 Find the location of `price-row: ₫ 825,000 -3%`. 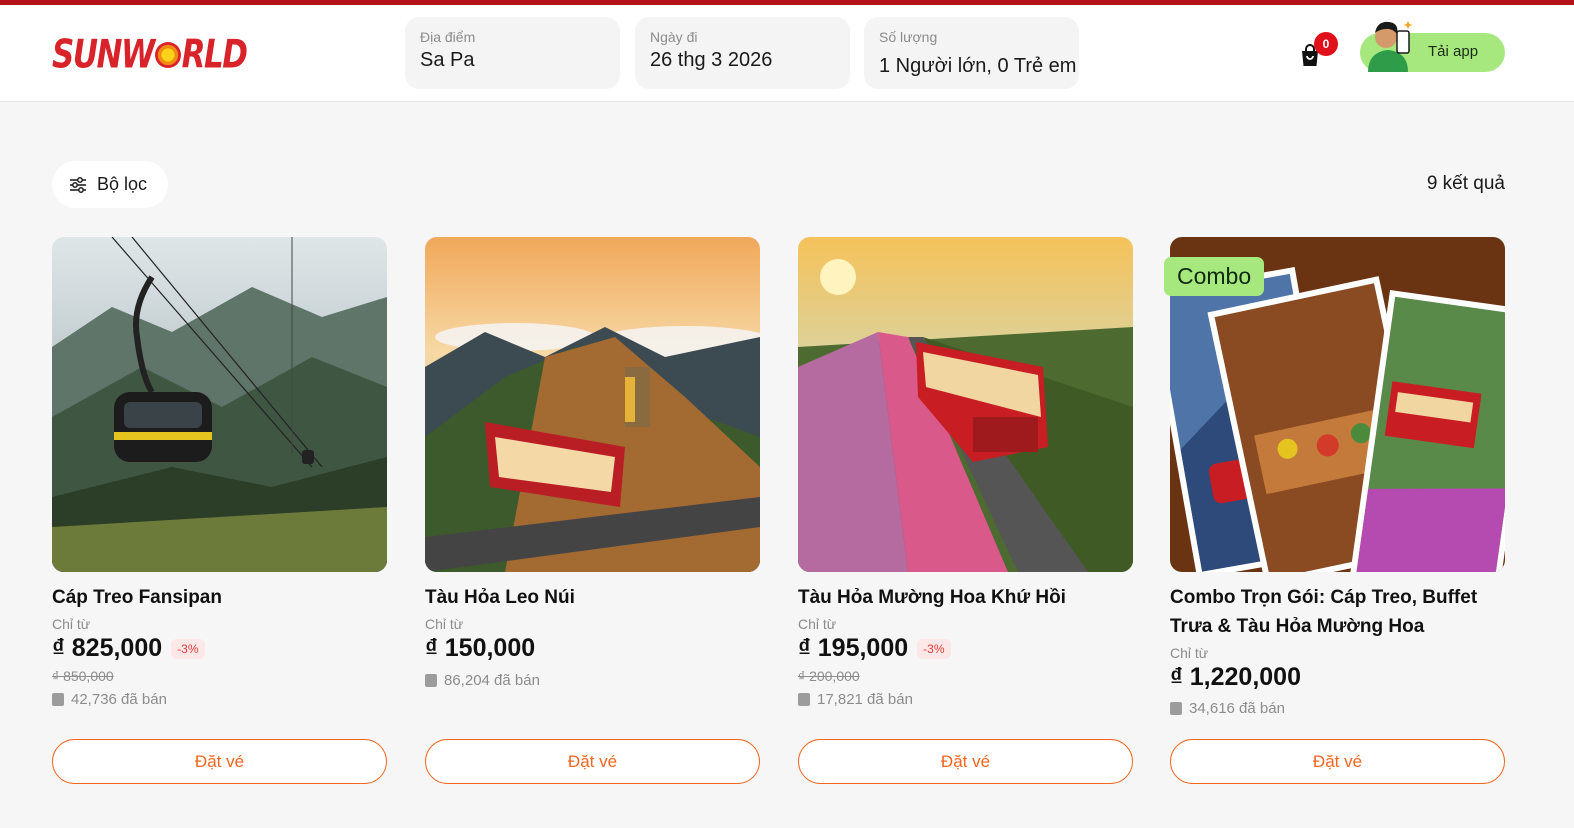

price-row: ₫ 825,000 -3% is located at coordinates (128, 648).